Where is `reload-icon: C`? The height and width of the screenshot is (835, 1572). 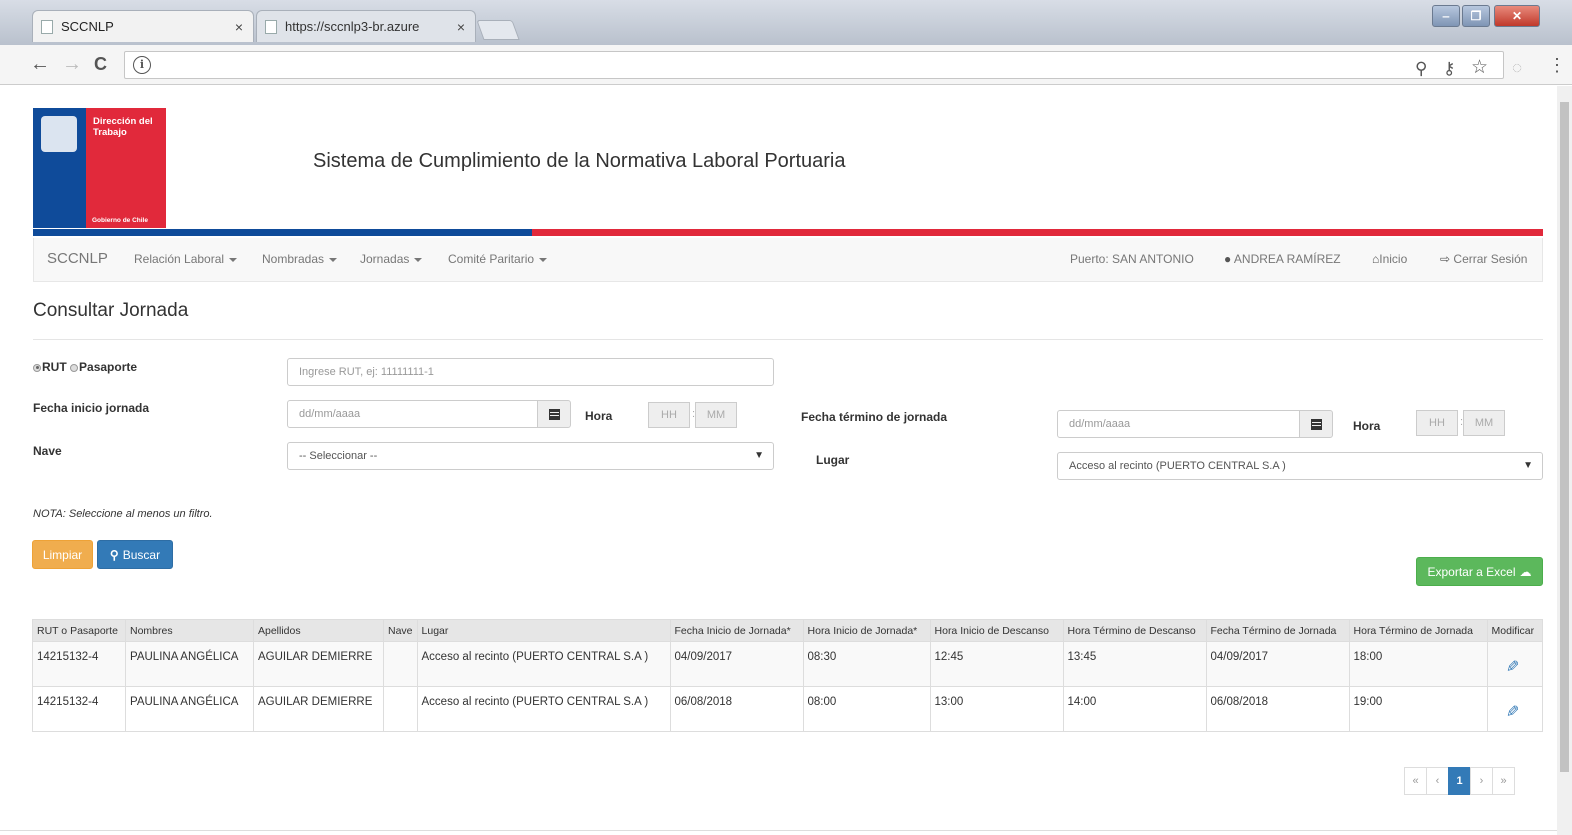 reload-icon: C is located at coordinates (100, 64).